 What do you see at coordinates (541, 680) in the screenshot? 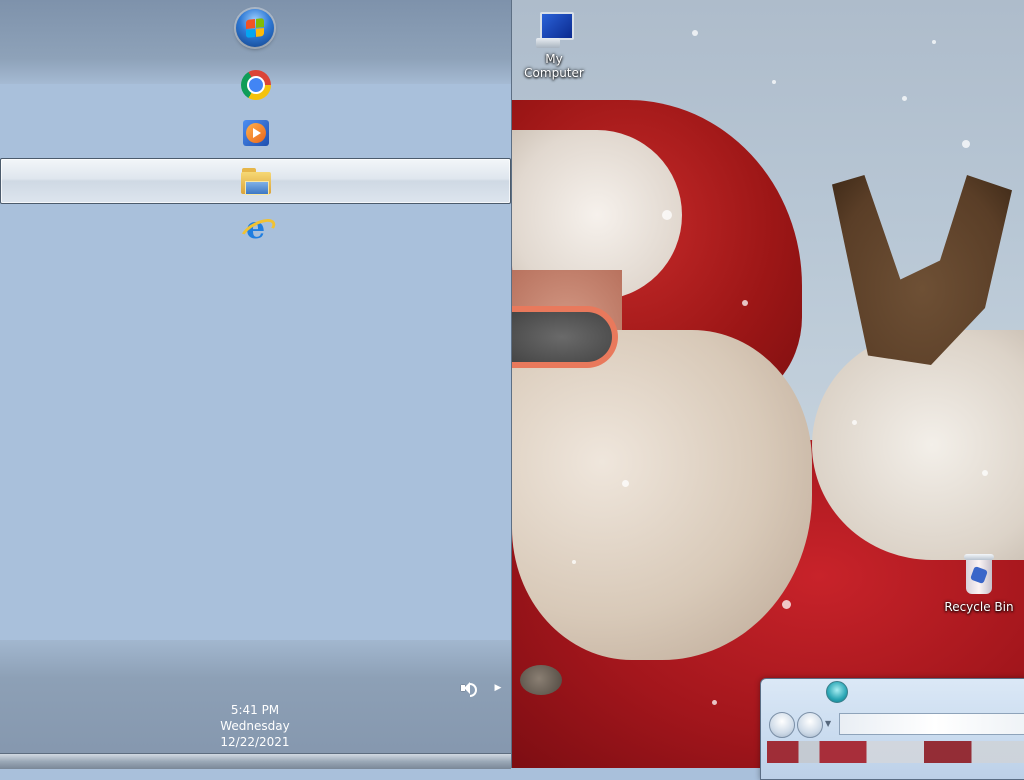
I see `wallpaper-coat-button` at bounding box center [541, 680].